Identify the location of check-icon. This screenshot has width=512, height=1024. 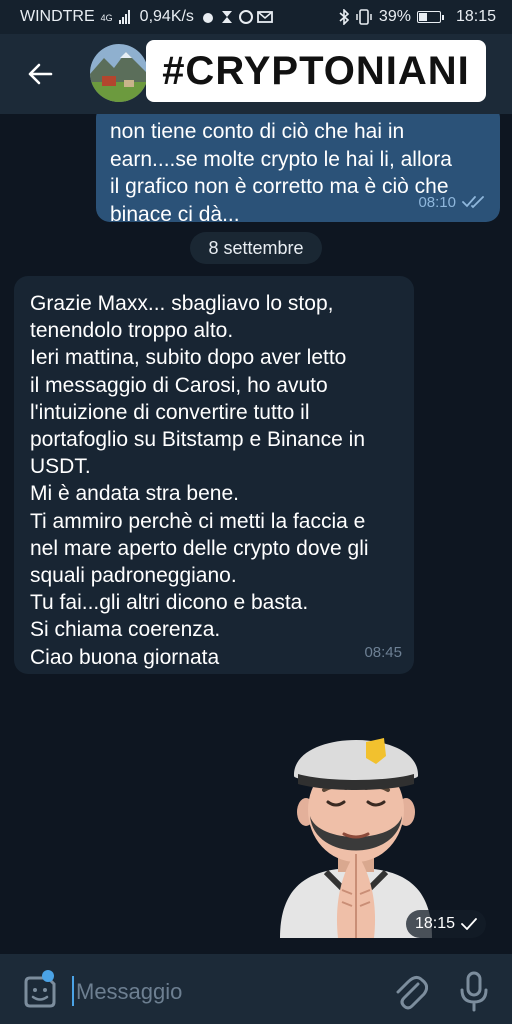
(469, 924).